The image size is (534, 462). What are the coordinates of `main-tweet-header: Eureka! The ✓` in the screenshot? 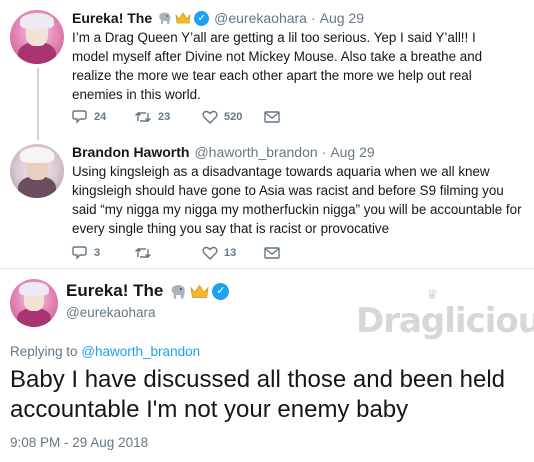 It's located at (148, 291).